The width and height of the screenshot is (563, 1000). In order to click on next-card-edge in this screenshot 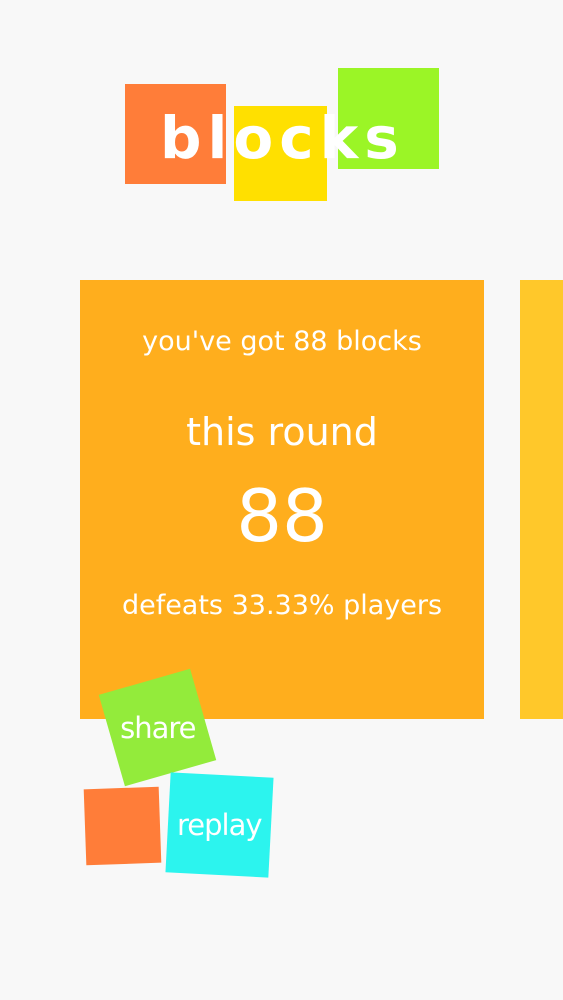, I will do `click(541, 499)`.